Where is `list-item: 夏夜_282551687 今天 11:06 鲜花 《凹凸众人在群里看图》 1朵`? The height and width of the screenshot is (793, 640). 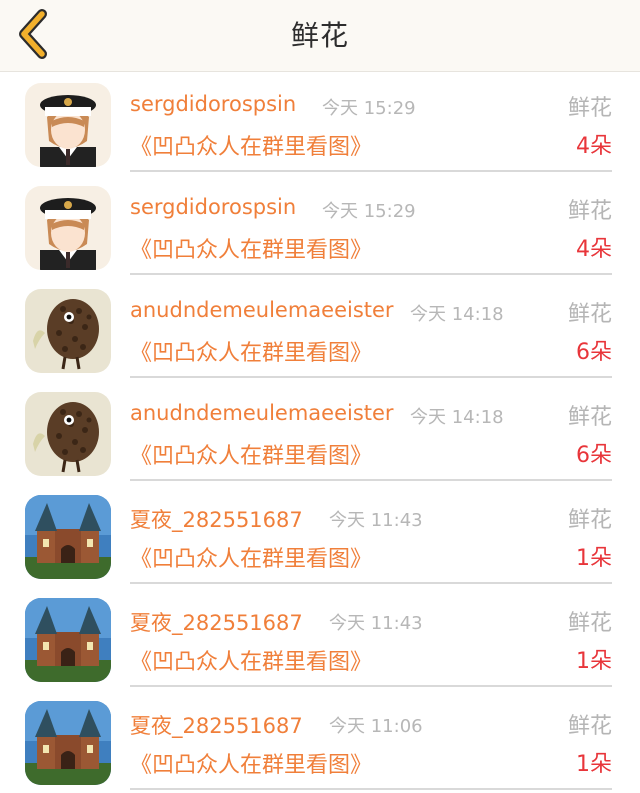 list-item: 夏夜_282551687 今天 11:06 鲜花 《凹凸众人在群里看图》 1朵 is located at coordinates (320, 741).